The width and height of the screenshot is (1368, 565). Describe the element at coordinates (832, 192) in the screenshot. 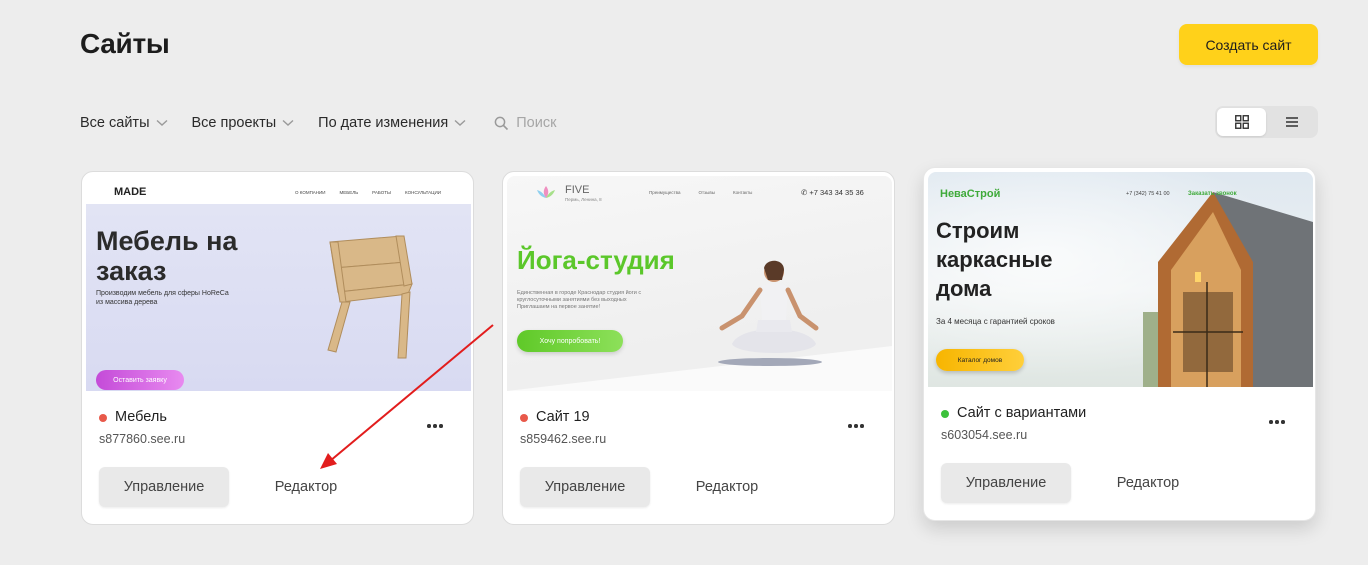

I see `preview-phone: ✆ +7 343 34 35 36` at that location.